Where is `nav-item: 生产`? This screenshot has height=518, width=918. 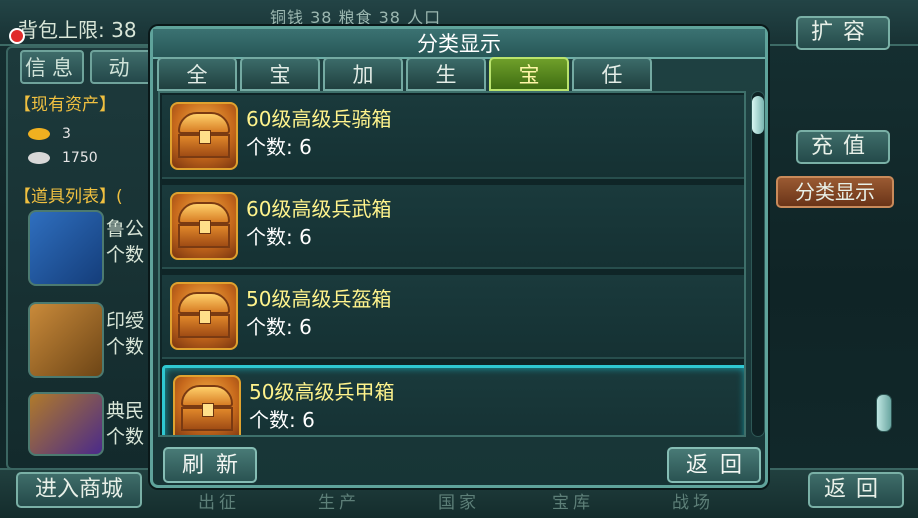
nav-item: 生产 is located at coordinates (339, 500).